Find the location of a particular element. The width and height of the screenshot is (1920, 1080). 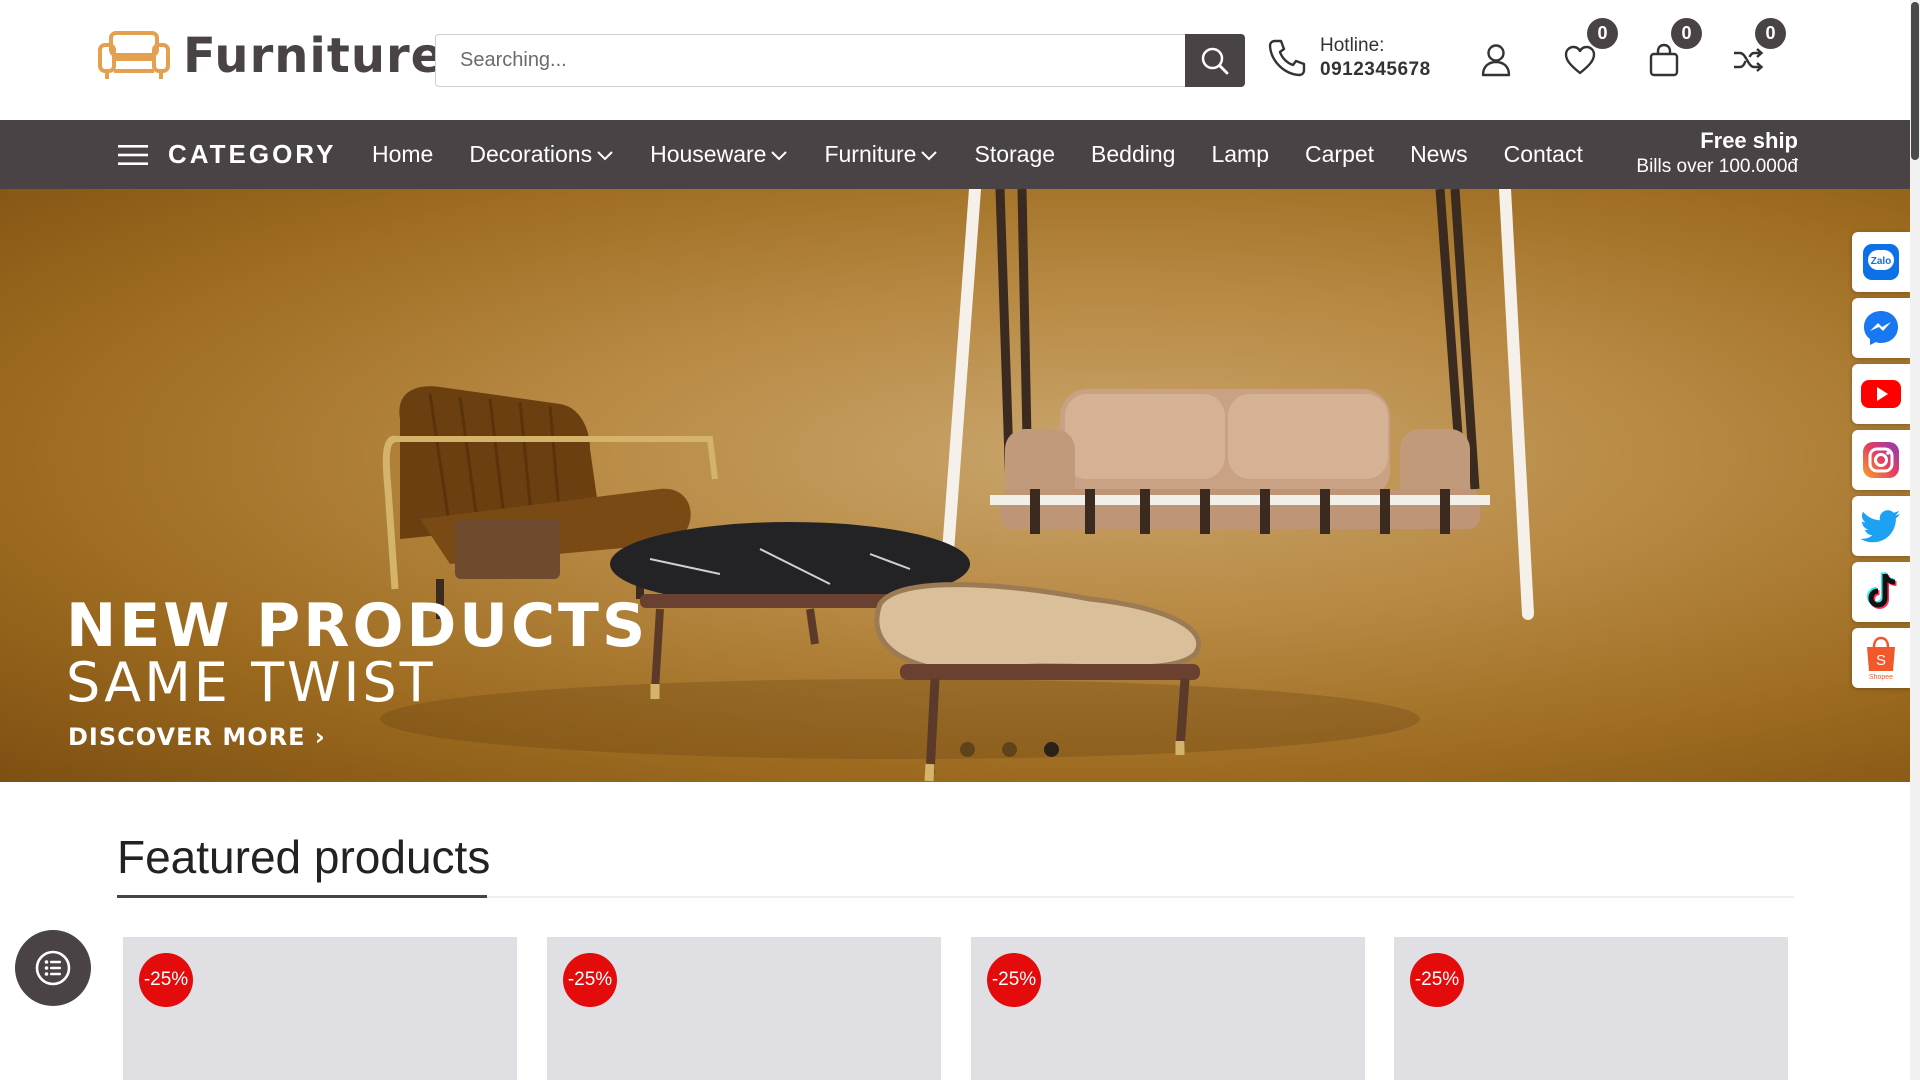

compare-count-badge: 0 is located at coordinates (1770, 33).